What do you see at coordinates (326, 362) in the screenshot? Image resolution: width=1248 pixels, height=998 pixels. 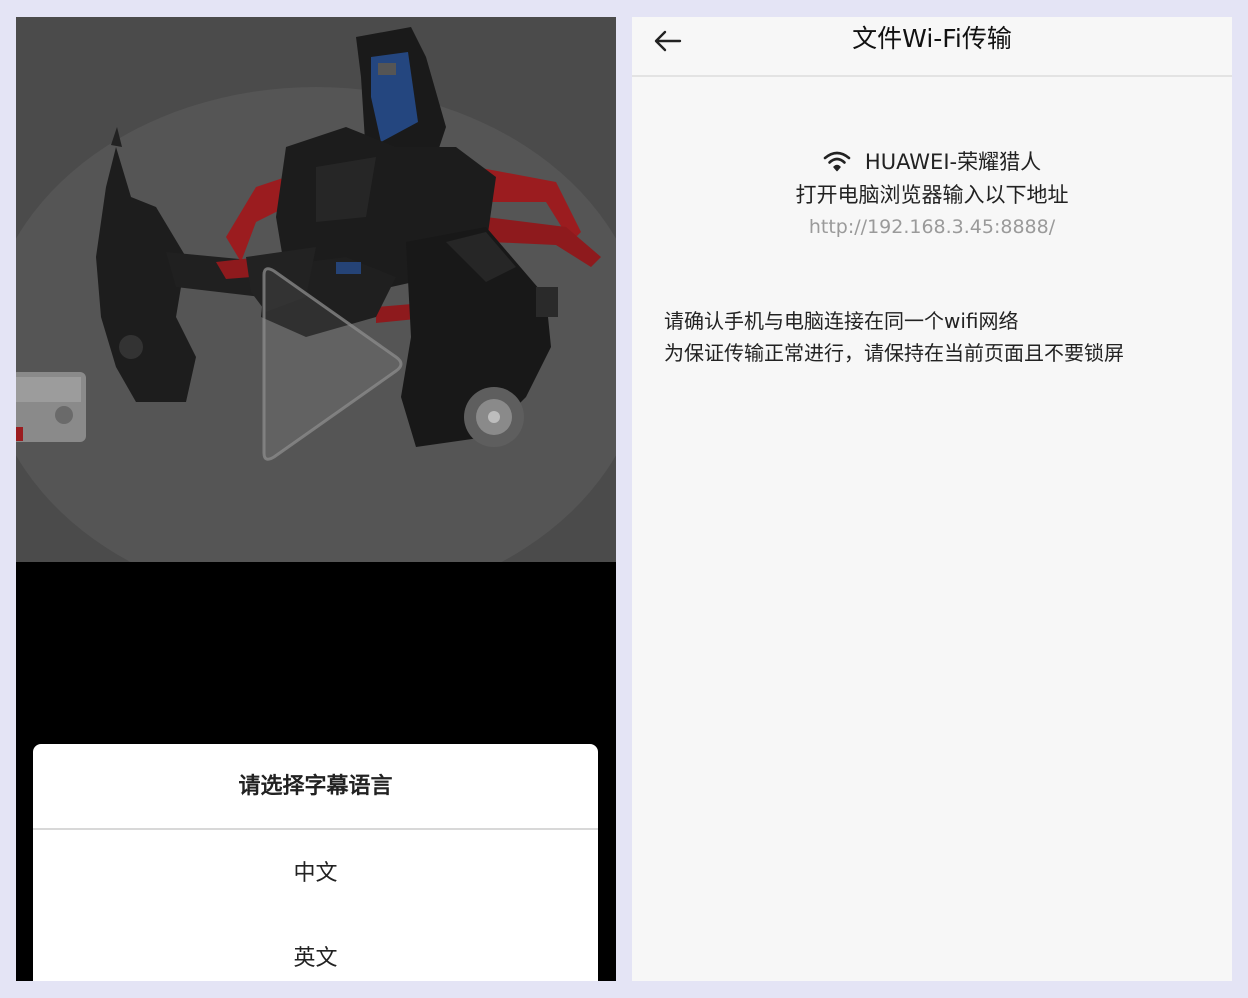 I see `play-icon` at bounding box center [326, 362].